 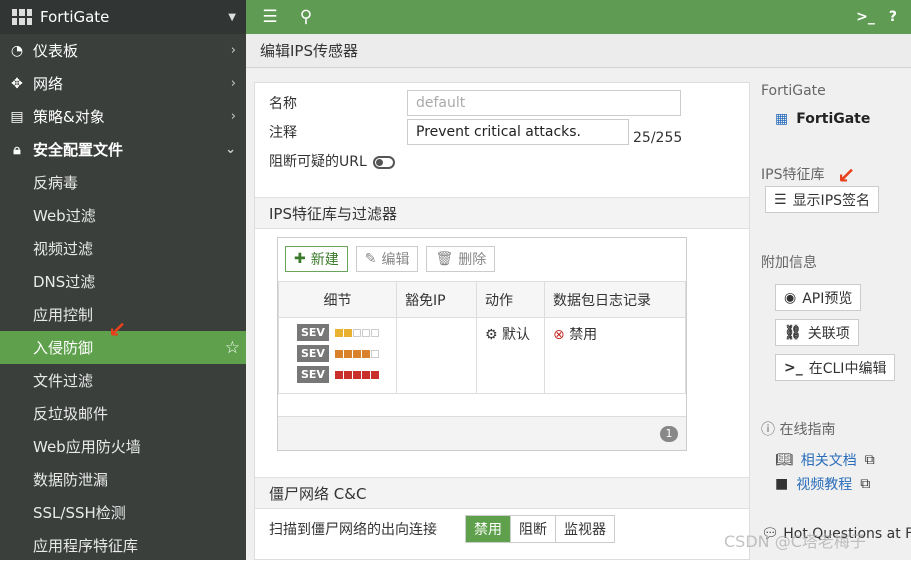 I want to click on api-preview-button: ◉ API预览, so click(x=818, y=297).